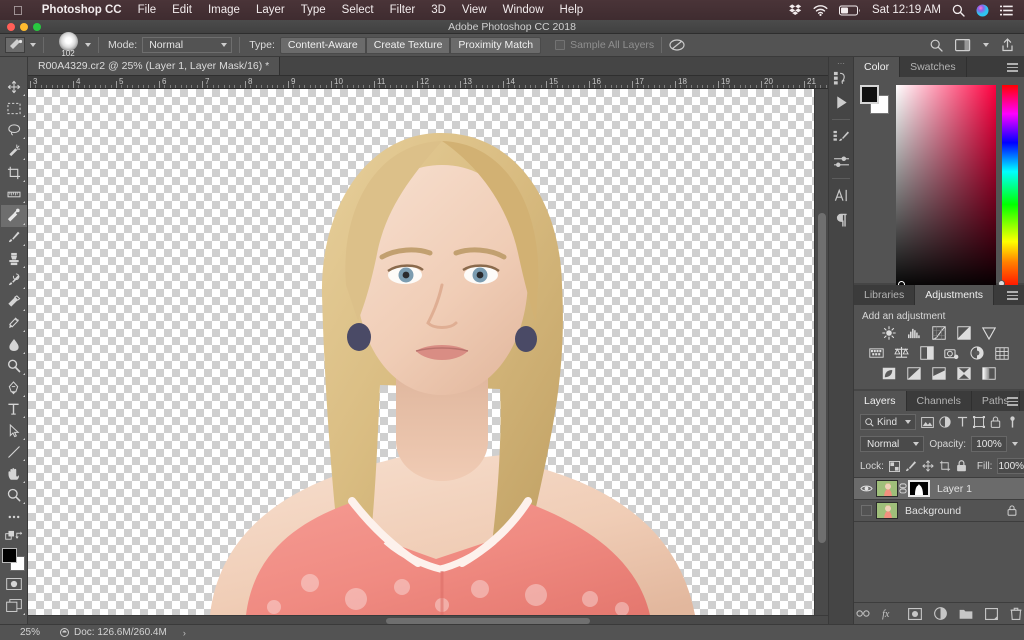 The height and width of the screenshot is (640, 1024). I want to click on fill-value: 100%, so click(1010, 466).